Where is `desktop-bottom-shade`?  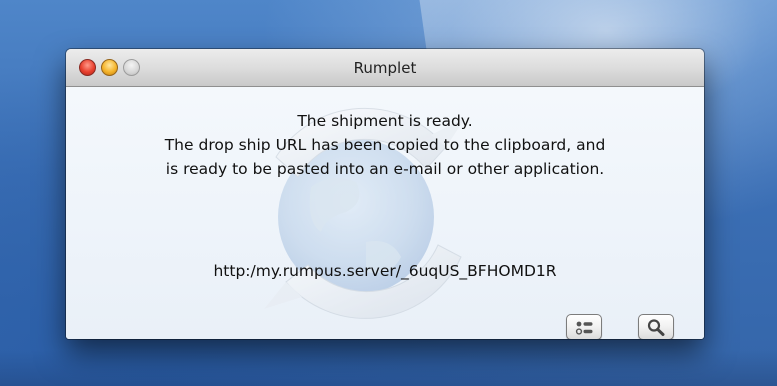 desktop-bottom-shade is located at coordinates (388, 368).